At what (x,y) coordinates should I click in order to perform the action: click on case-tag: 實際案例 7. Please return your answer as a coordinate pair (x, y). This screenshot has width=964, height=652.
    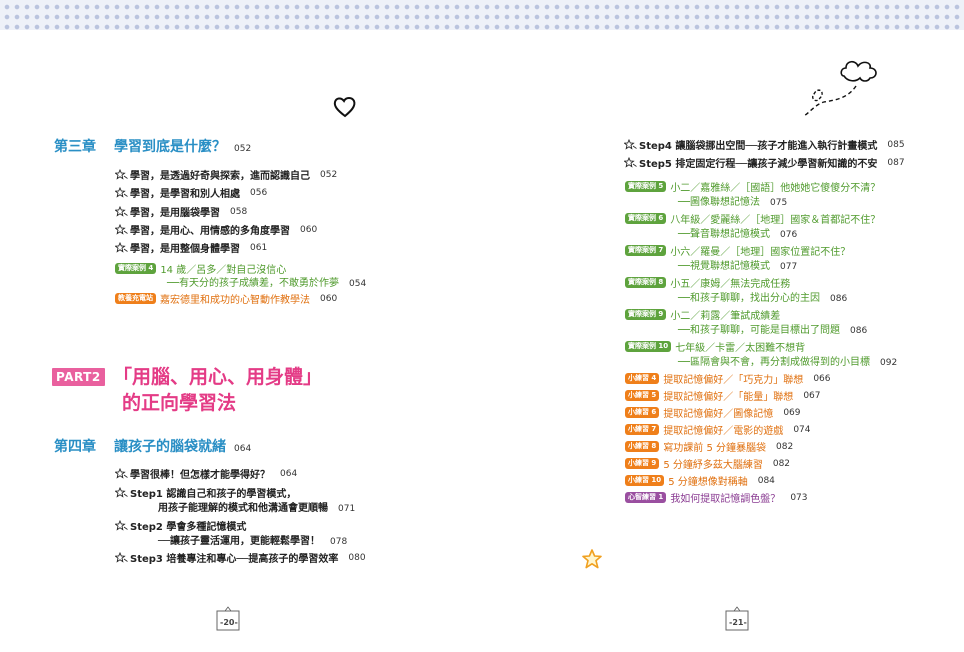
    Looking at the image, I should click on (646, 250).